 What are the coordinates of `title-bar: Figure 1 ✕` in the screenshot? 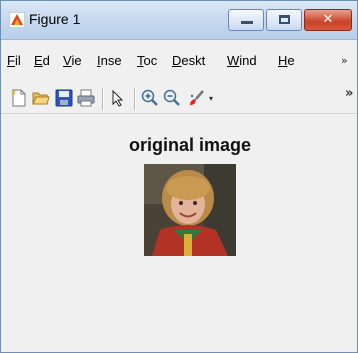 It's located at (179, 20).